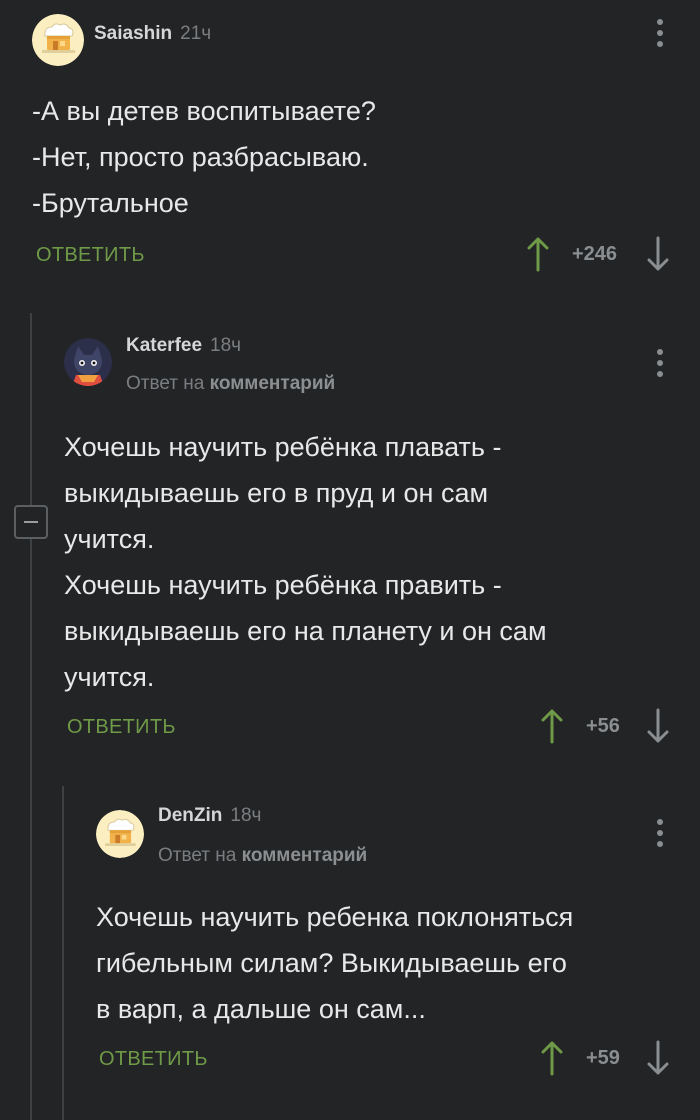 The height and width of the screenshot is (1120, 700). Describe the element at coordinates (283, 447) in the screenshot. I see `comment-line: Хочешь научить ребёнка плавать -` at that location.